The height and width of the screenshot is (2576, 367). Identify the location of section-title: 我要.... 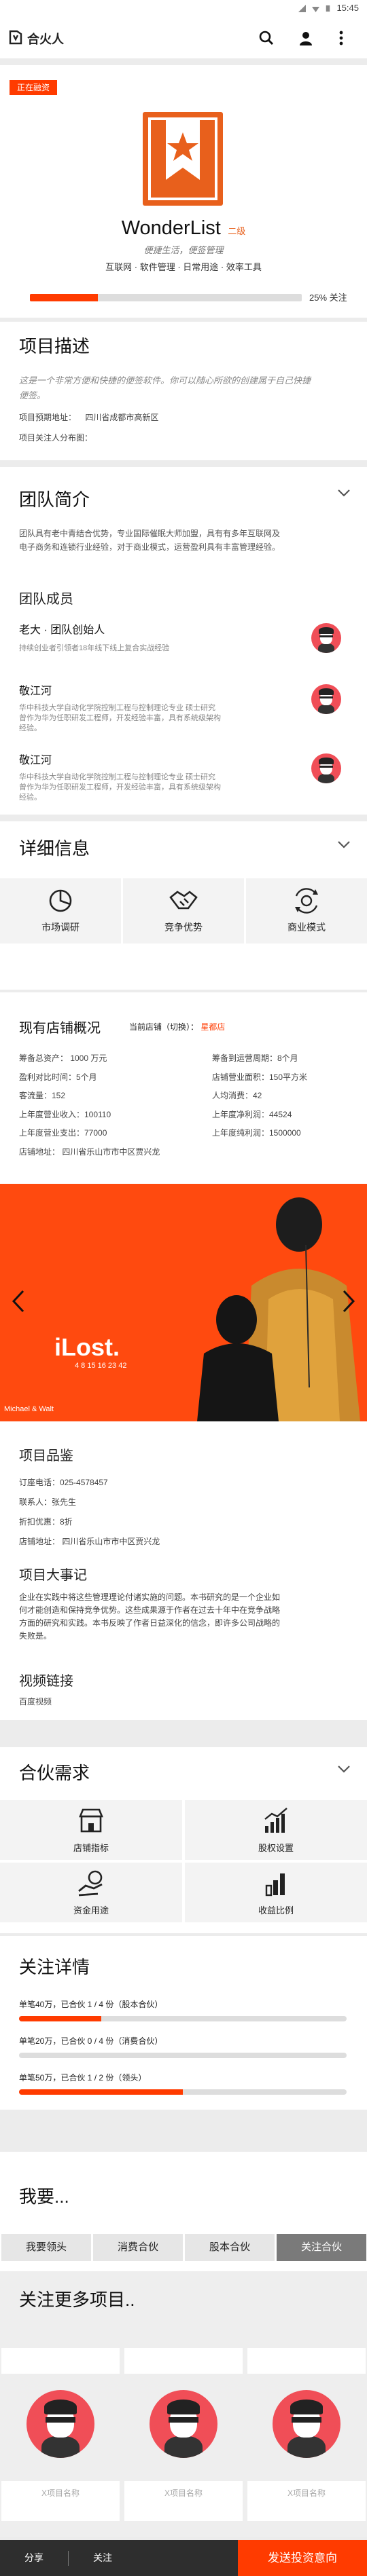
(44, 2197).